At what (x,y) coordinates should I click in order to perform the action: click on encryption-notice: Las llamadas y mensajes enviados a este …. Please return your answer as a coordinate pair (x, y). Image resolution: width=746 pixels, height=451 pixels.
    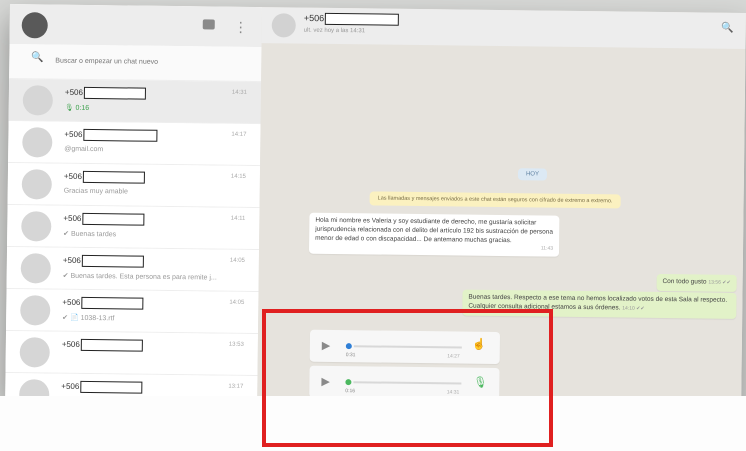
    Looking at the image, I should click on (495, 200).